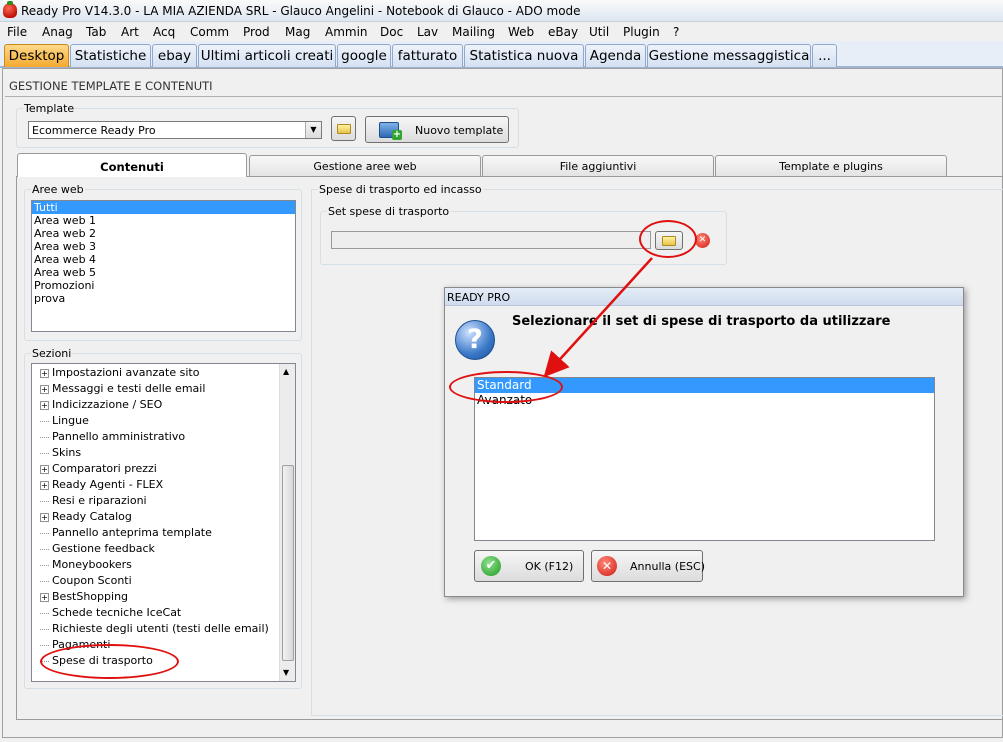 The image size is (1003, 742). What do you see at coordinates (598, 317) in the screenshot?
I see `annotation-arrow` at bounding box center [598, 317].